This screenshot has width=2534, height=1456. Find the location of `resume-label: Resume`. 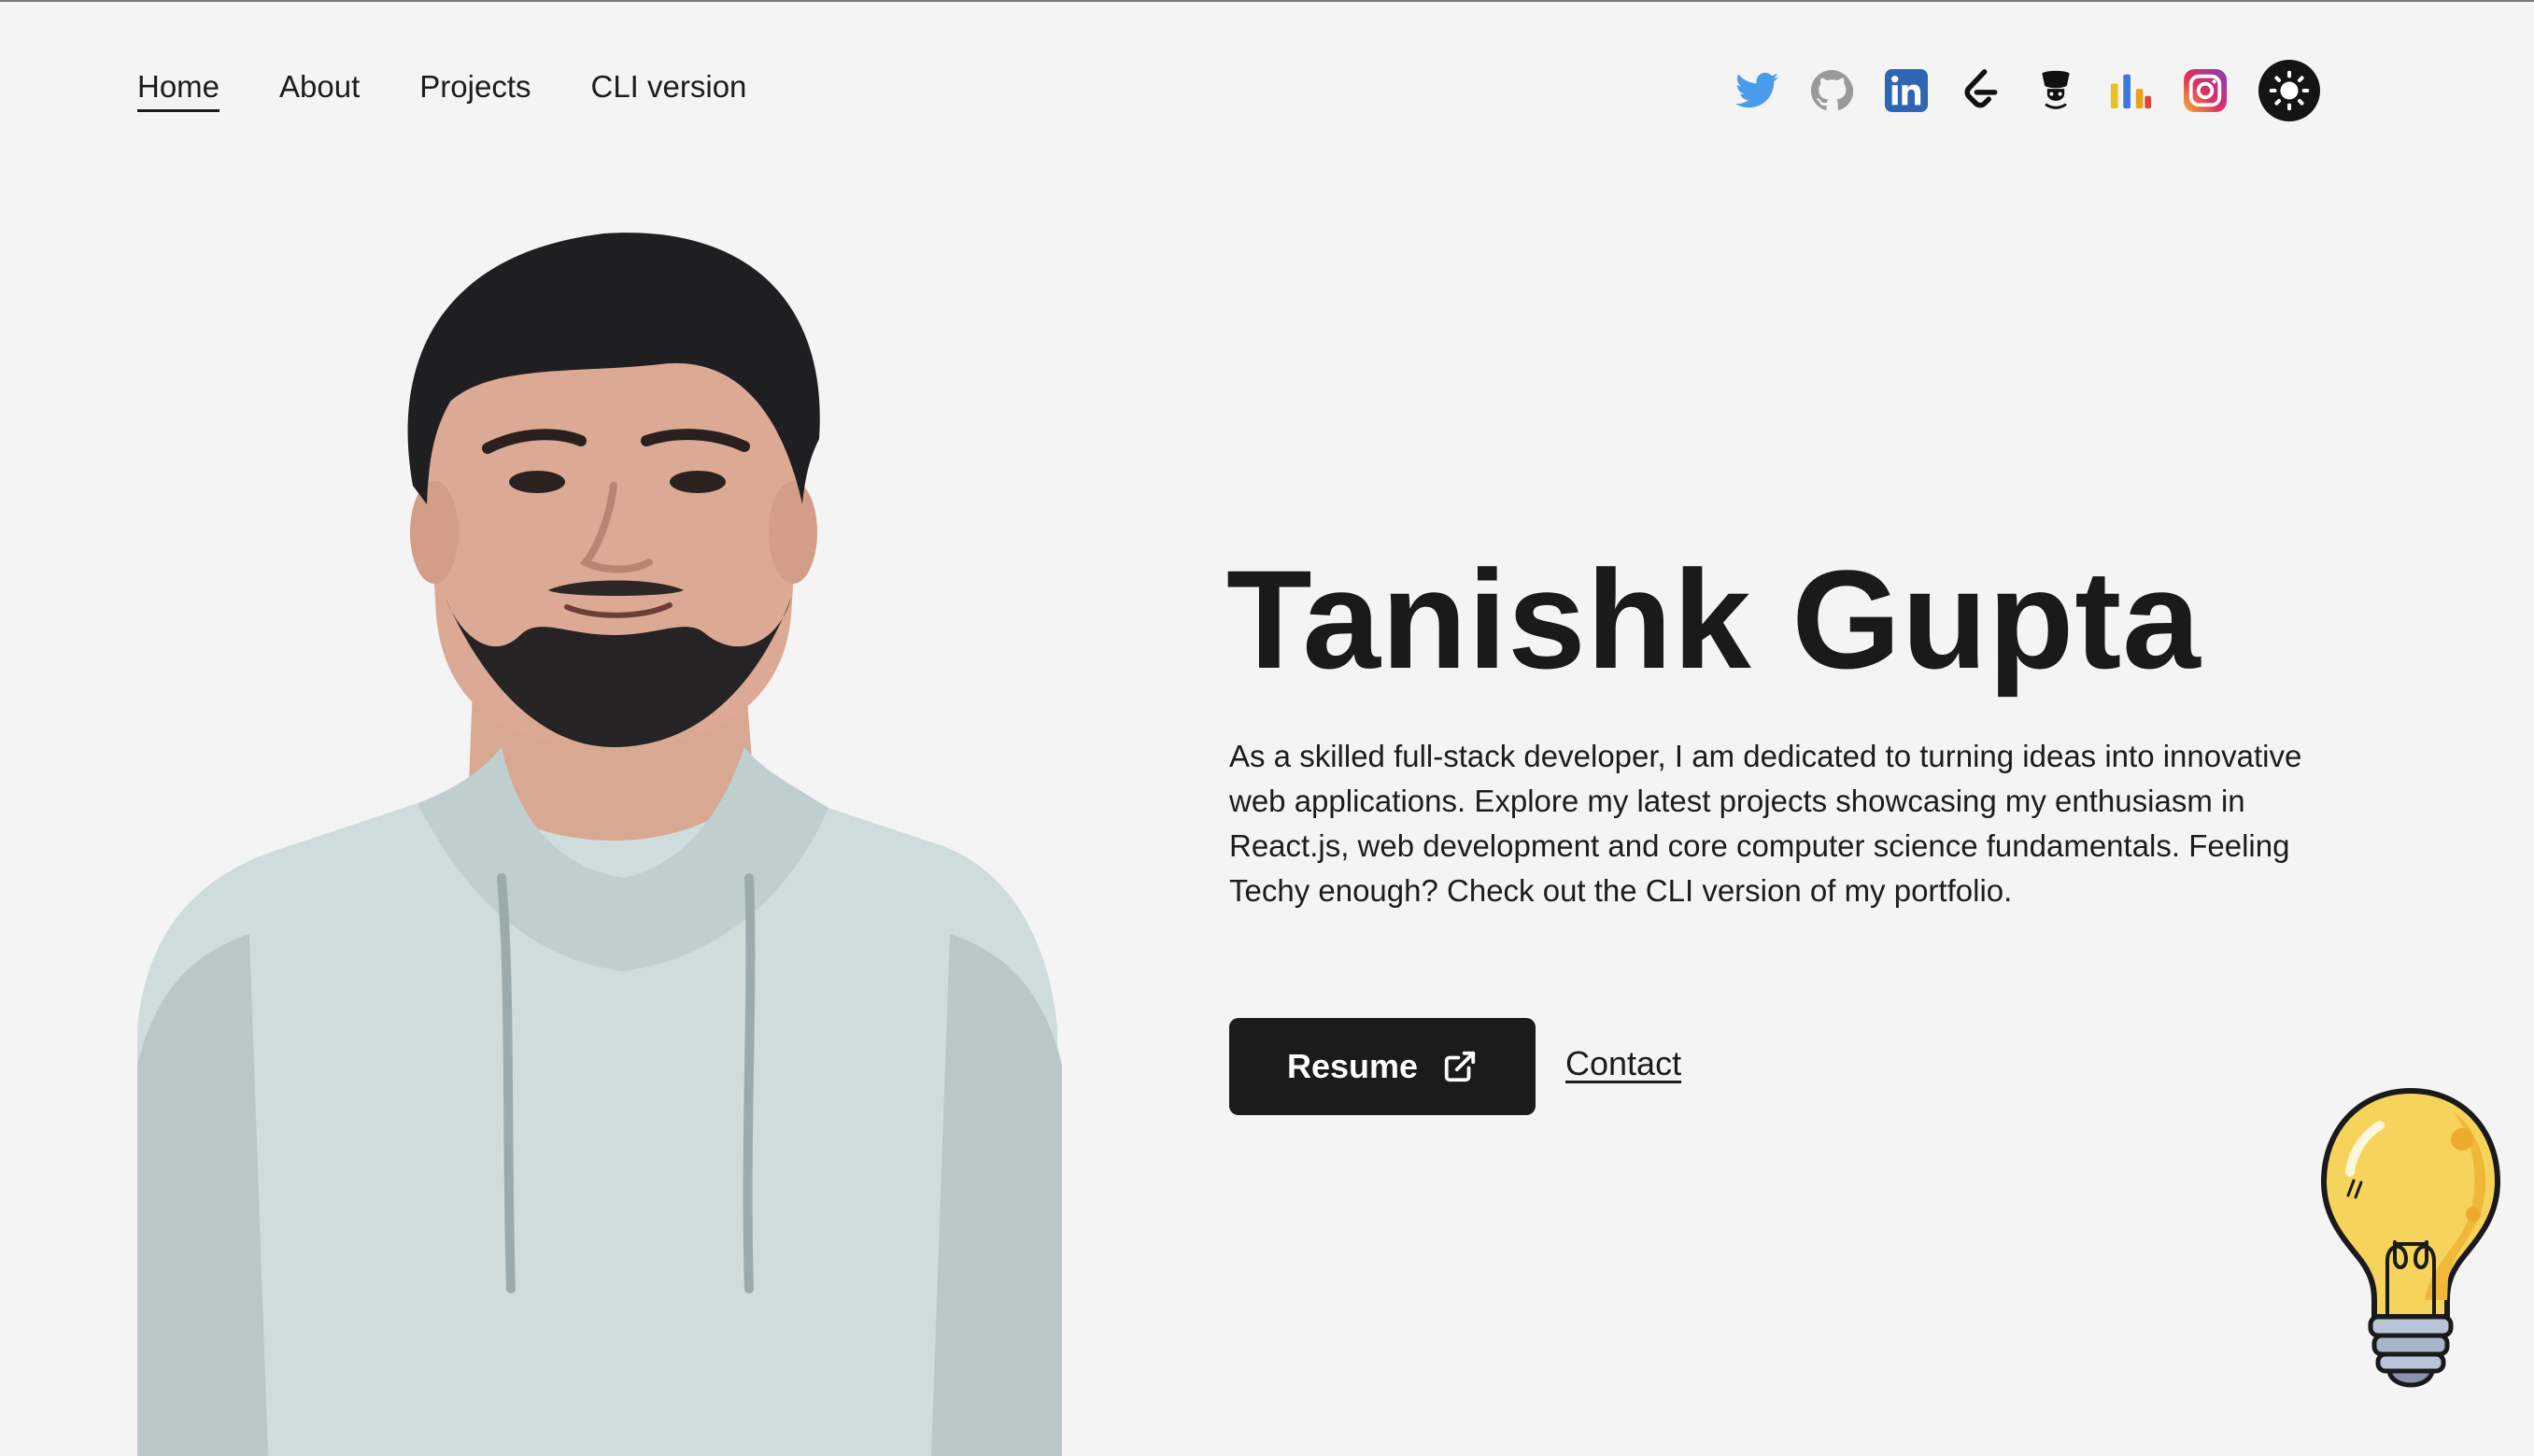

resume-label: Resume is located at coordinates (1352, 1066).